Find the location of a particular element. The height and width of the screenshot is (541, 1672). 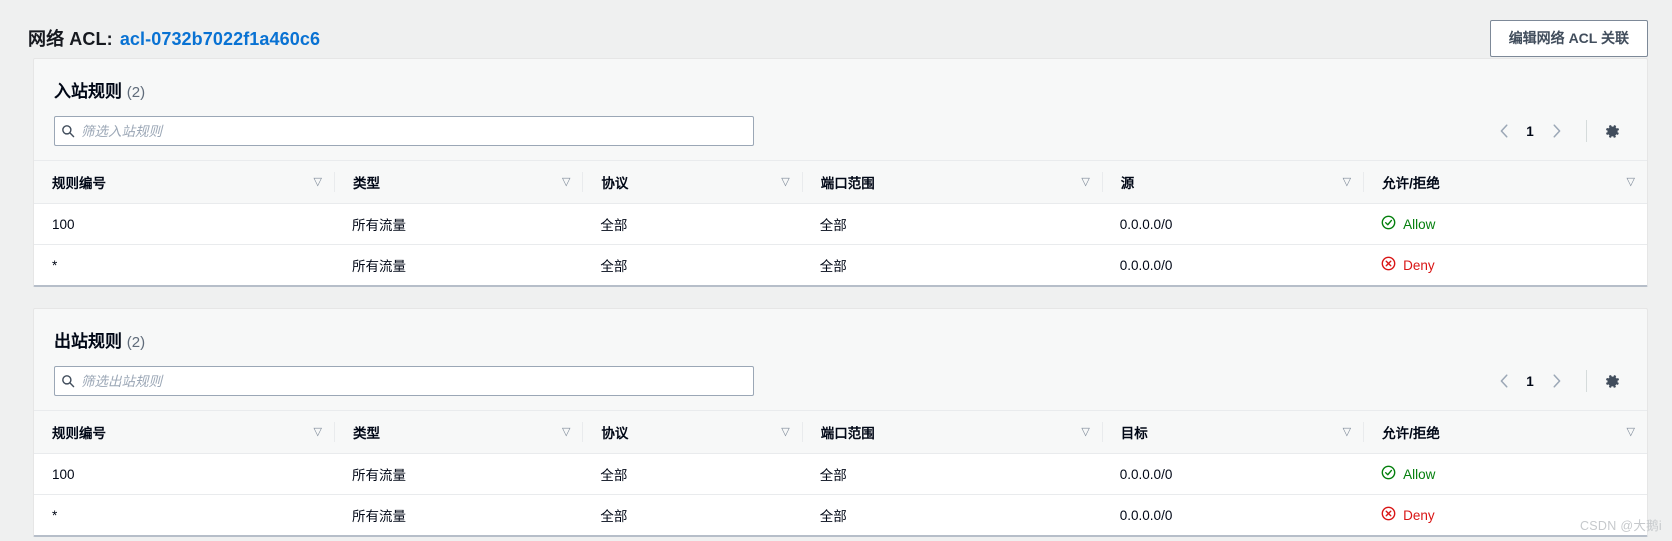

outbound-search-input is located at coordinates (417, 381).